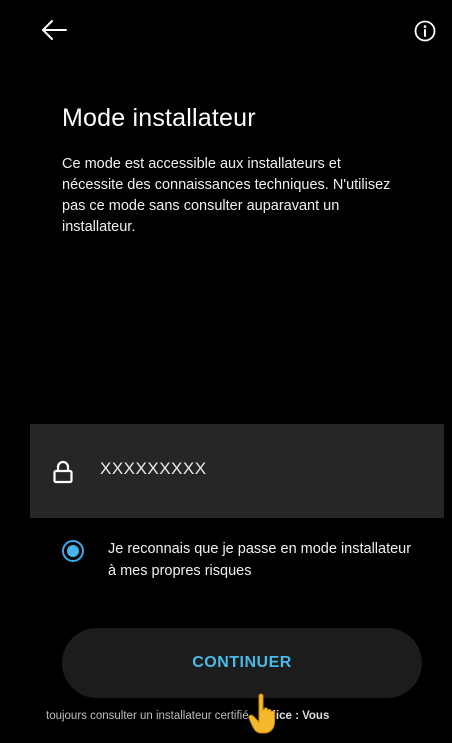 This screenshot has height=743, width=452. What do you see at coordinates (242, 663) in the screenshot?
I see `continue-button: CONTINUER` at bounding box center [242, 663].